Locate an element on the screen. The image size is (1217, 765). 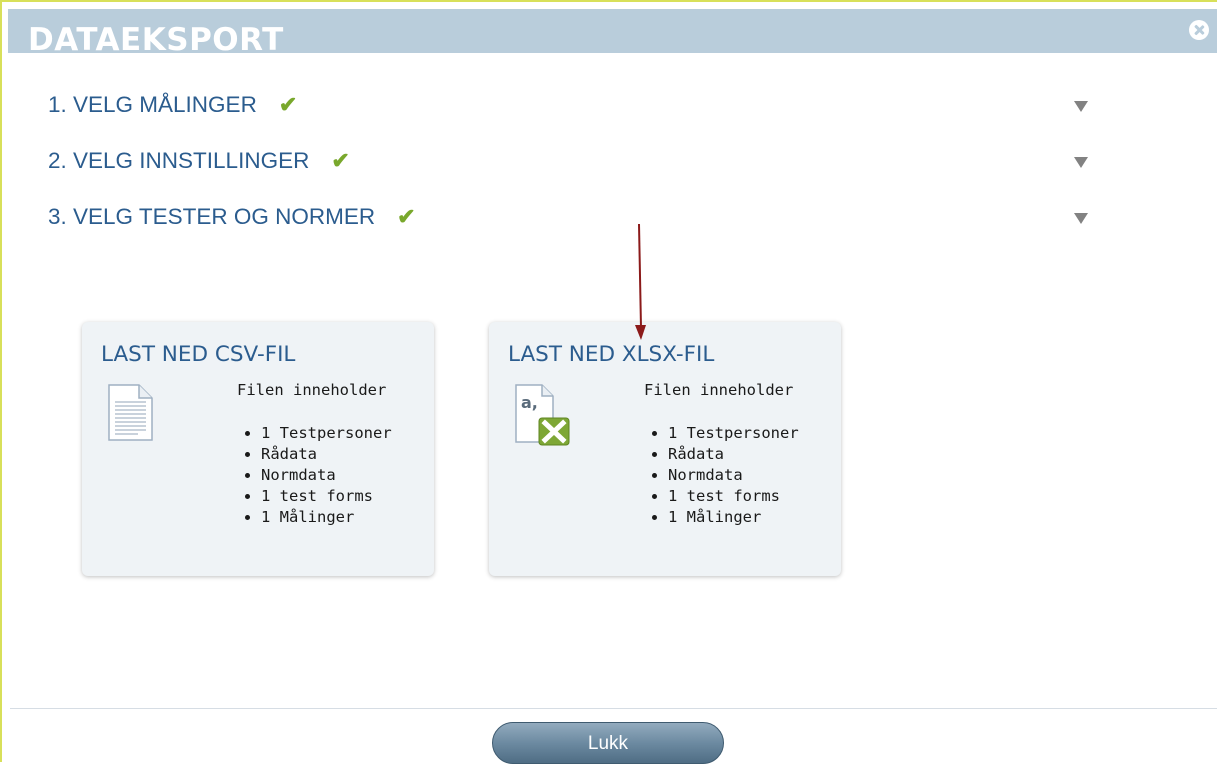
document-icon is located at coordinates (131, 415).